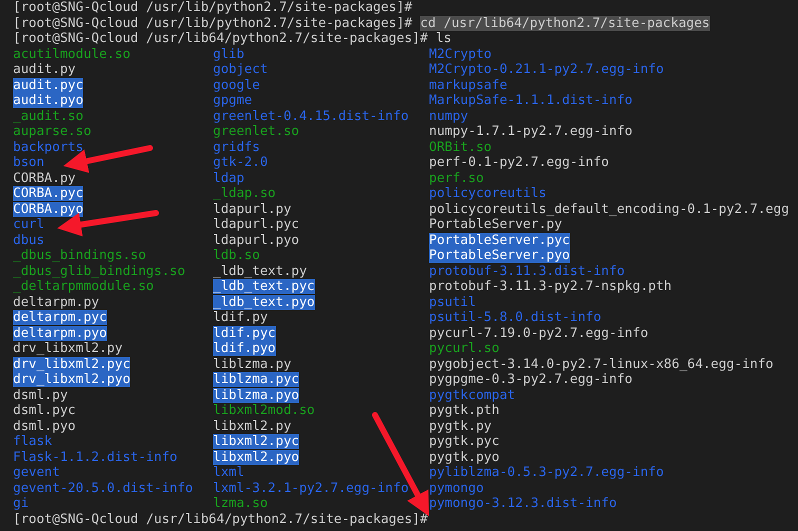 This screenshot has width=798, height=531. What do you see at coordinates (52, 131) in the screenshot?
I see `file-name: auparse.so` at bounding box center [52, 131].